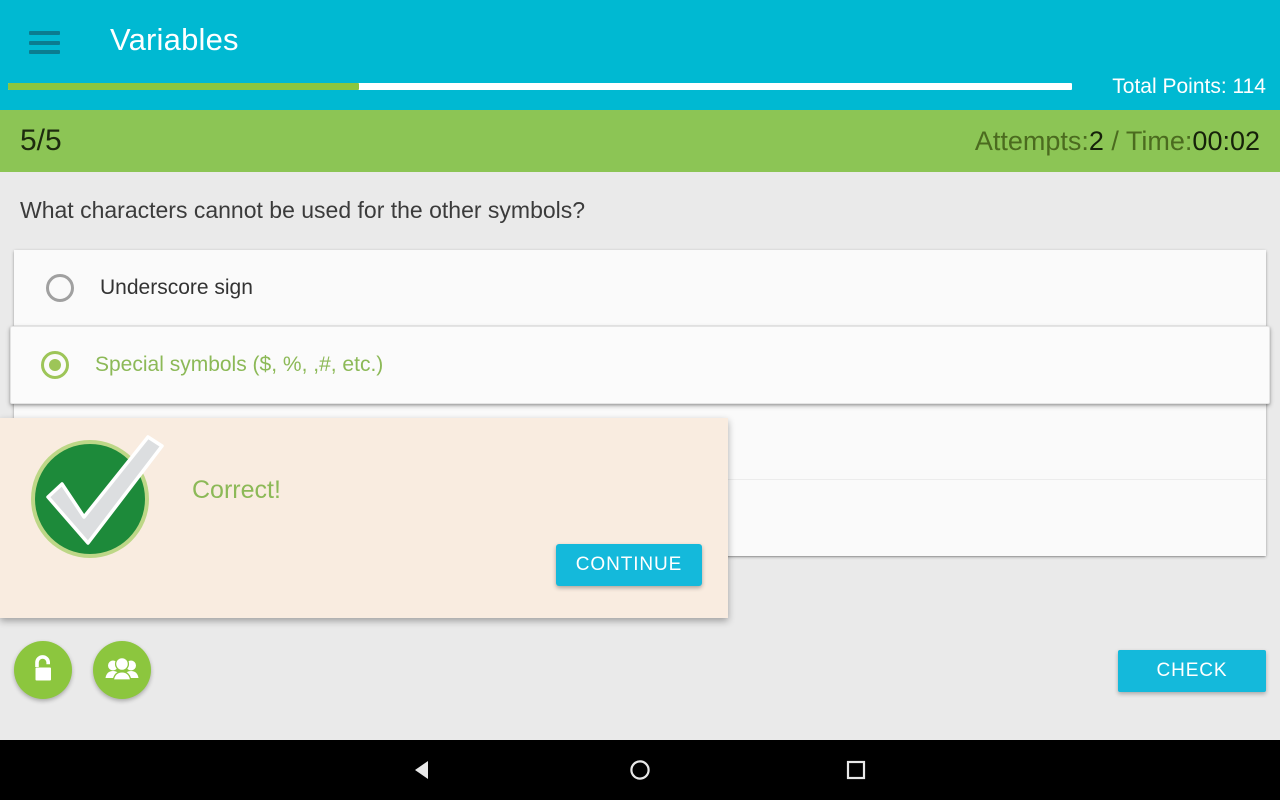 The image size is (1280, 800). I want to click on attempts-value: 2, so click(1096, 141).